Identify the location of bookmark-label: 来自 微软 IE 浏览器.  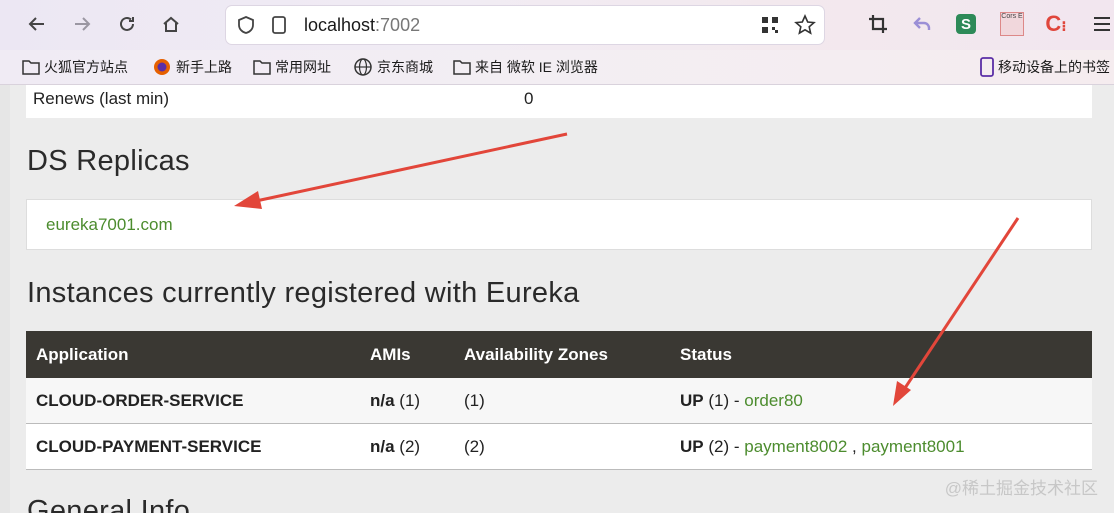
(536, 67).